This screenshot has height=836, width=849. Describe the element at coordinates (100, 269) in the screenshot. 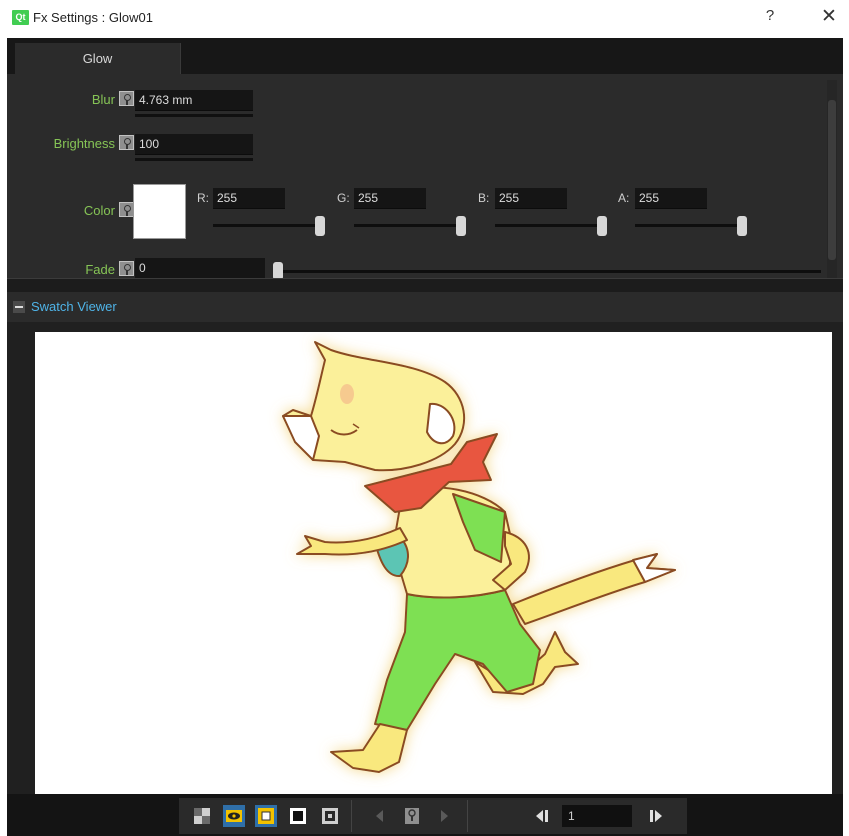

I see `fade-label: Fade` at that location.